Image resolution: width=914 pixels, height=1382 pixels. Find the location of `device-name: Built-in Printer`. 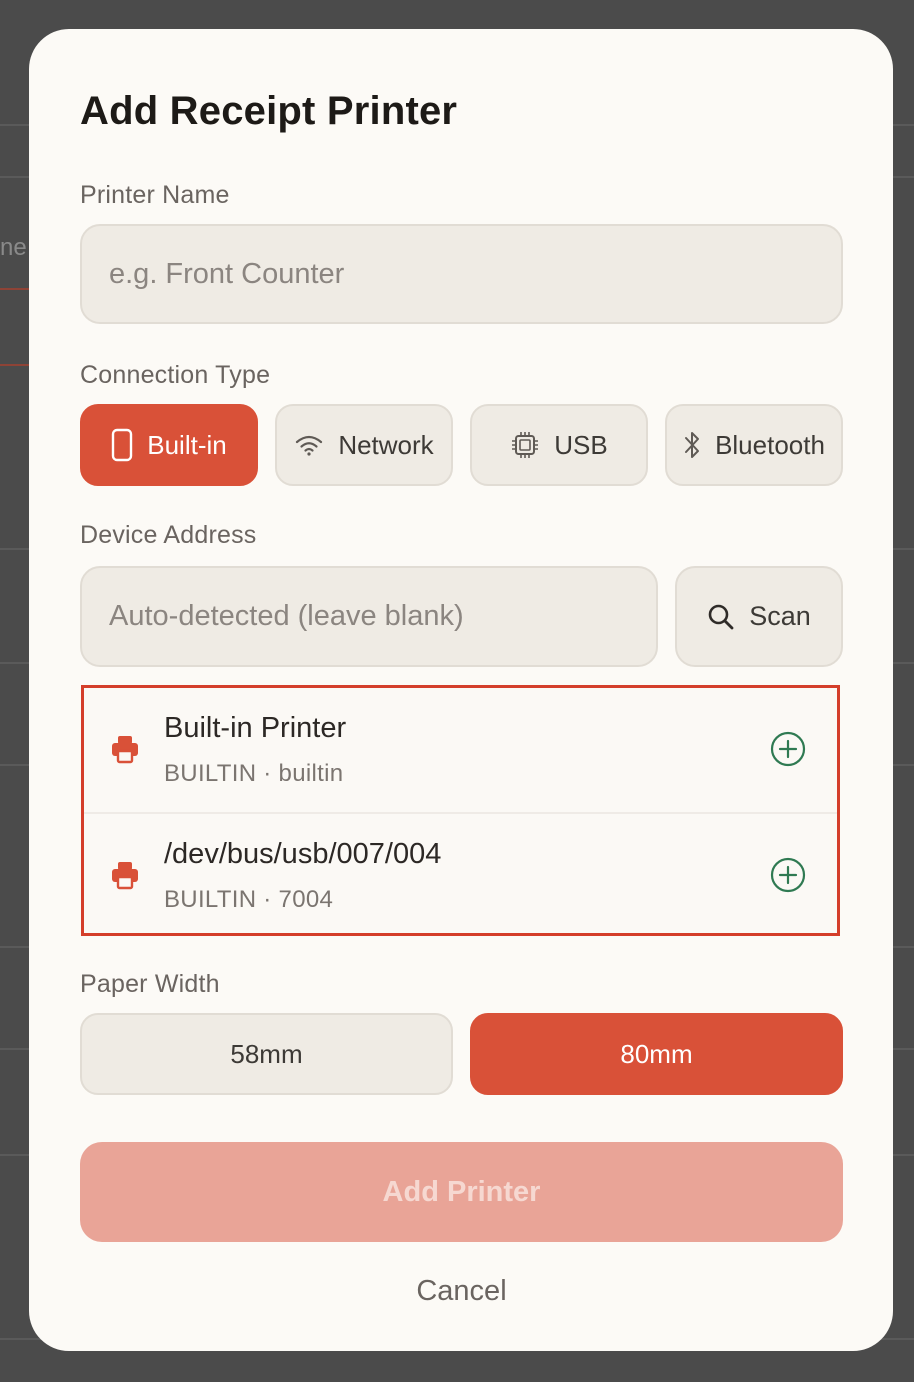

device-name: Built-in Printer is located at coordinates (255, 728).